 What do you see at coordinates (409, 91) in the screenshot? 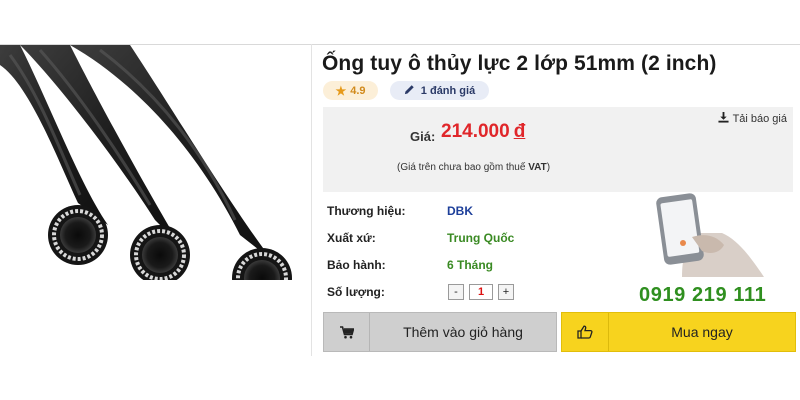
I see `pencil-icon` at bounding box center [409, 91].